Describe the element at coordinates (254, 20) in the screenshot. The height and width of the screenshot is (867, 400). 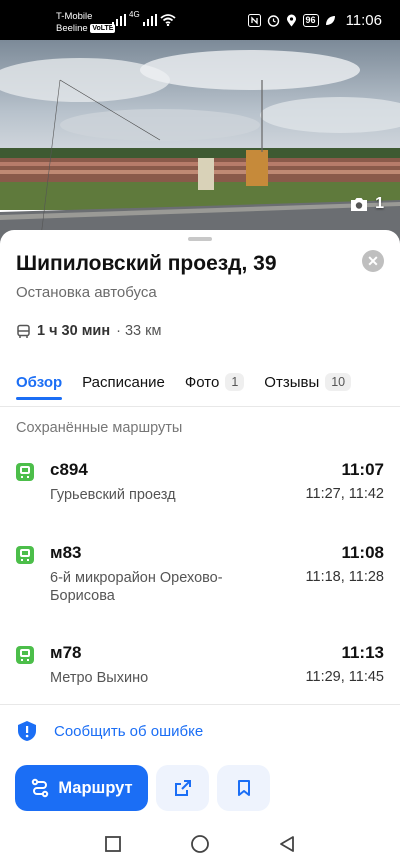
I see `nfc-icon` at that location.